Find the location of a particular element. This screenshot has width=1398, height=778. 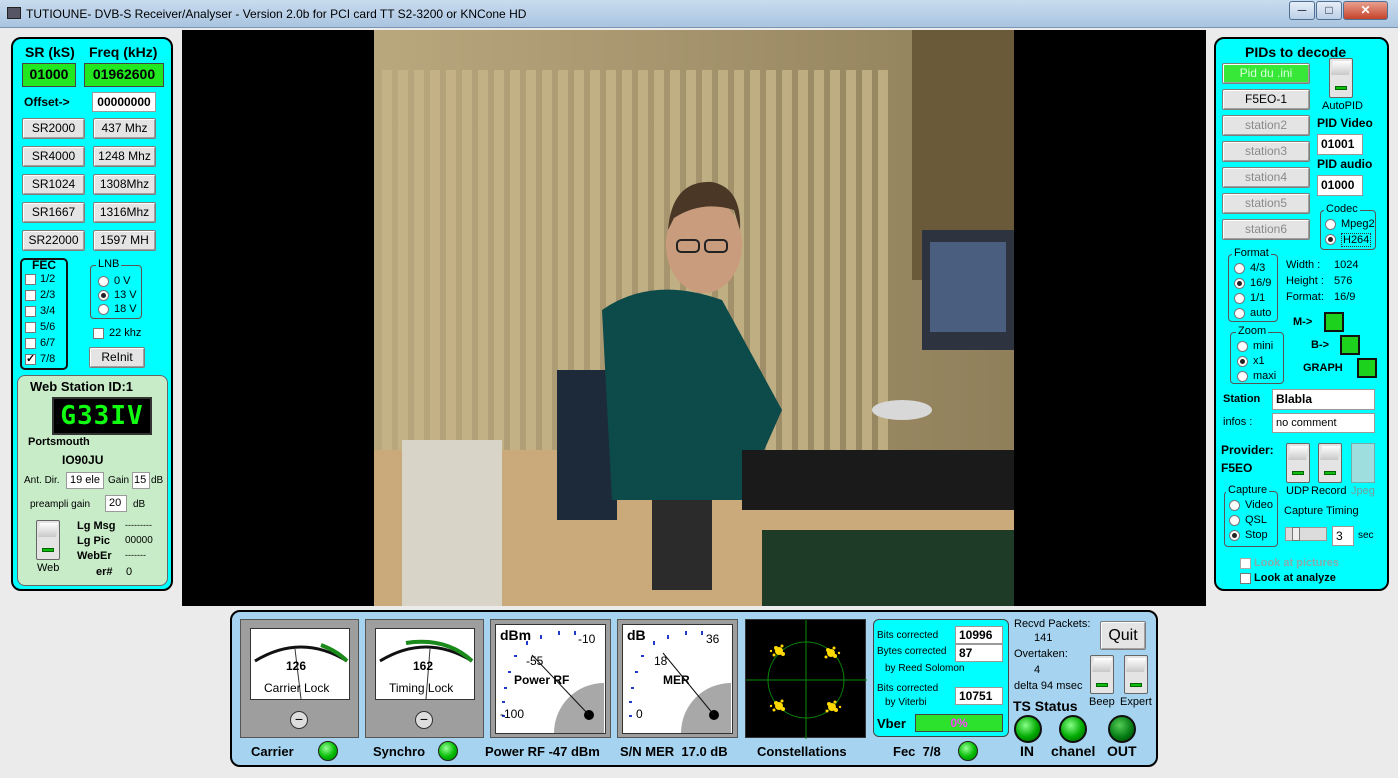

station6-button: station6 is located at coordinates (1266, 229).